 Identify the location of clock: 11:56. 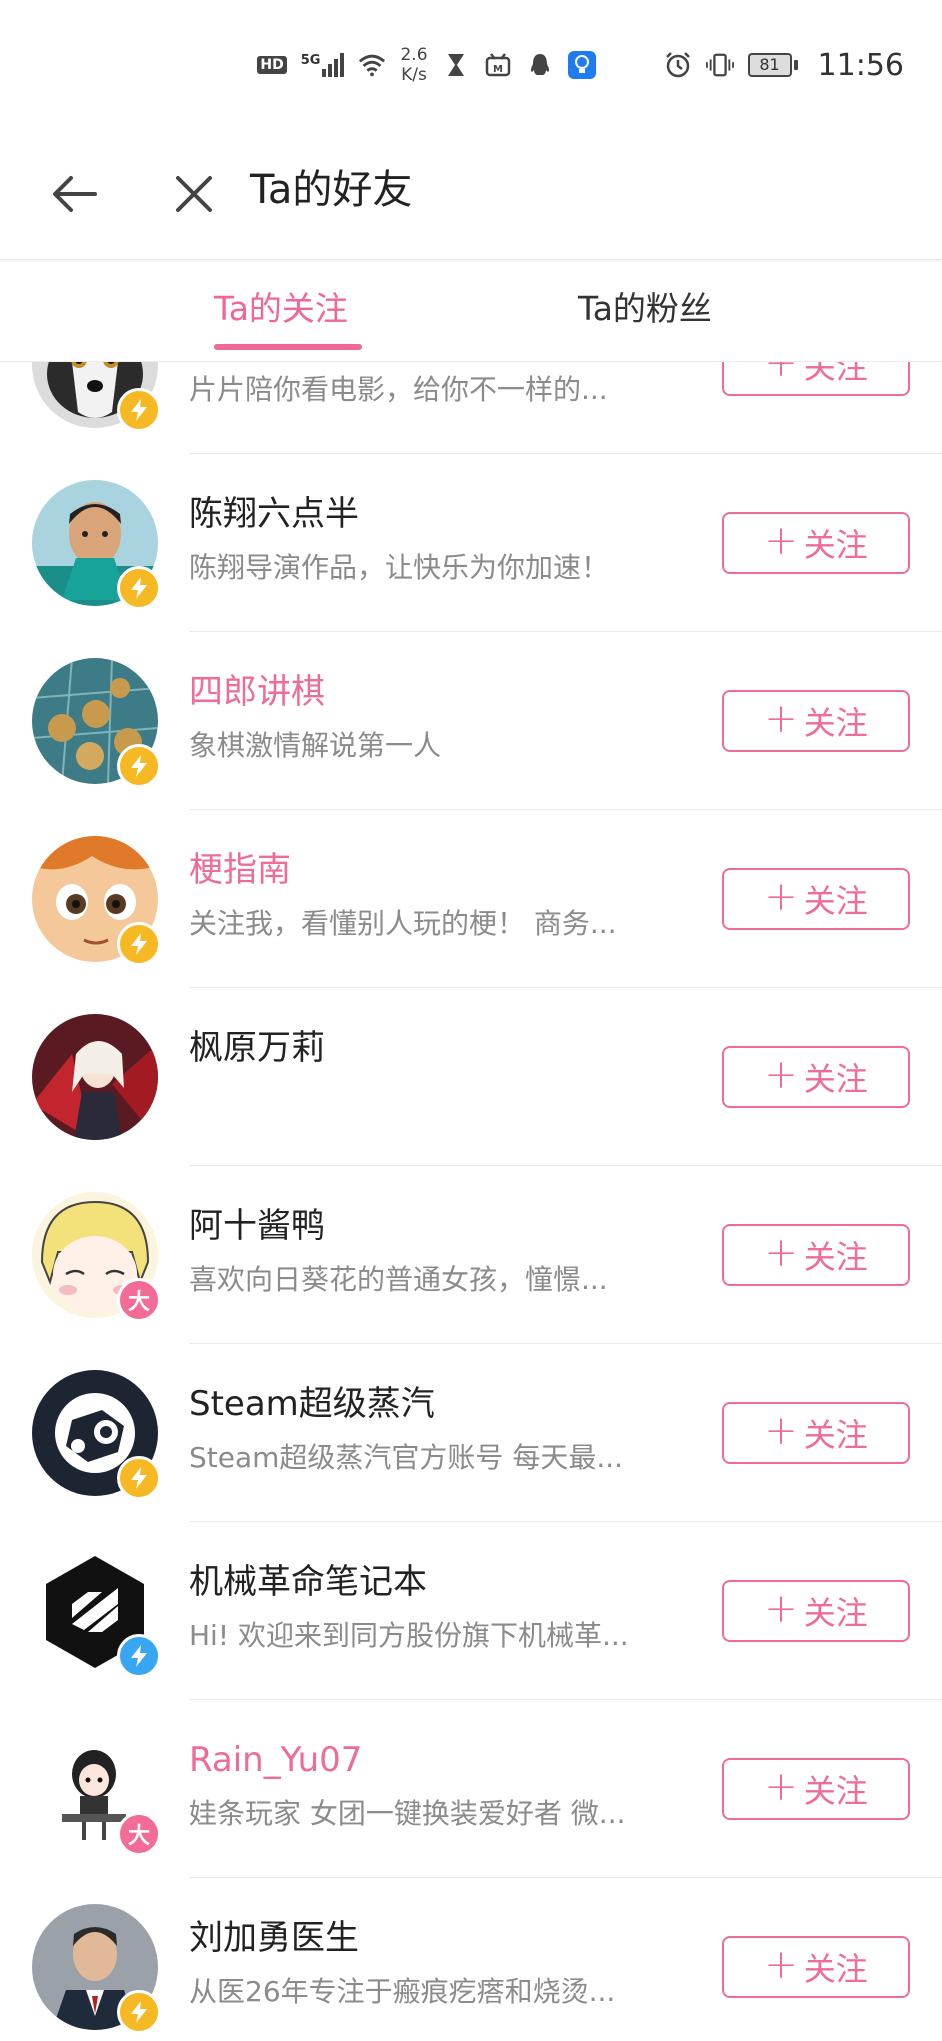
(860, 65).